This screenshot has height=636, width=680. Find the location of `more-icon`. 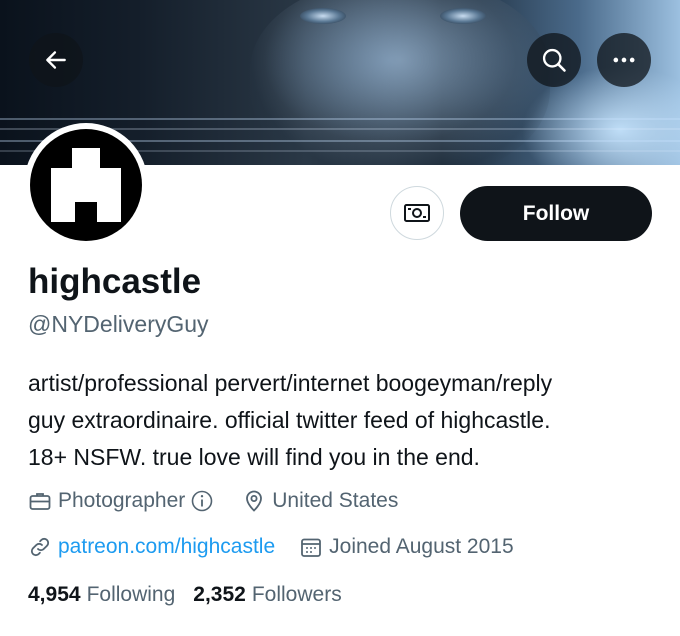

more-icon is located at coordinates (624, 60).